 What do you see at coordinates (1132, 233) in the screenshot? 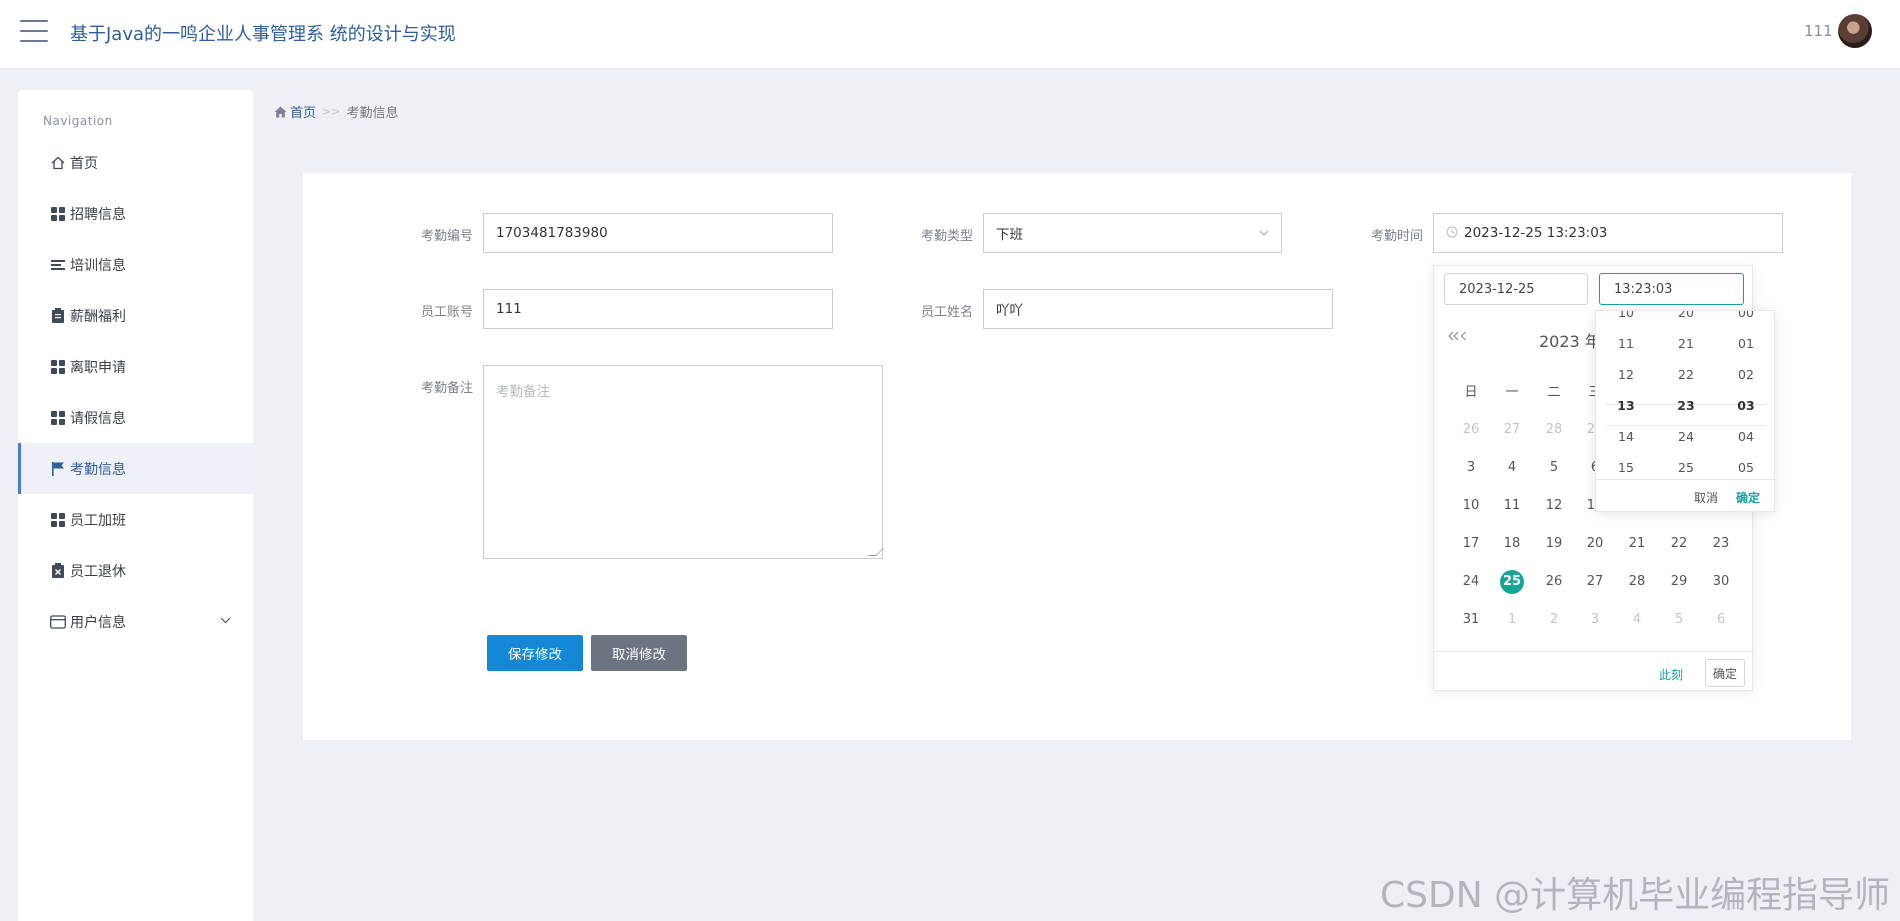
I see `attendance-type-select: 下班` at bounding box center [1132, 233].